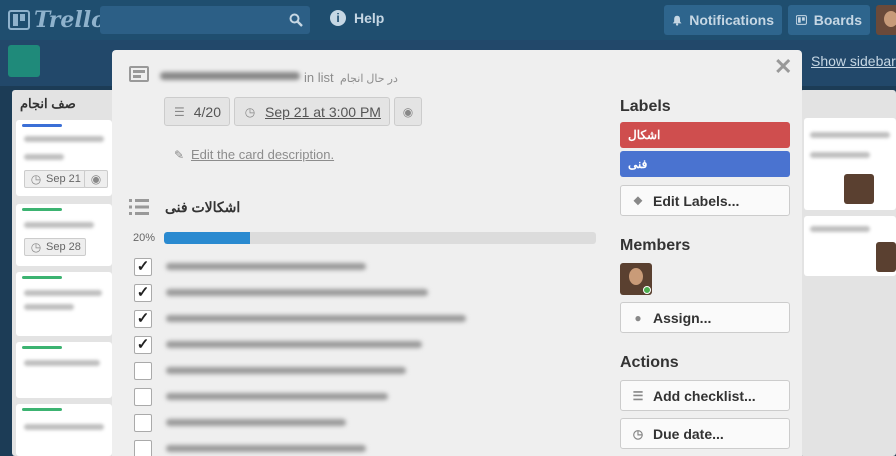 Image resolution: width=896 pixels, height=456 pixels. Describe the element at coordinates (783, 67) in the screenshot. I see `close-icon: ✕` at that location.